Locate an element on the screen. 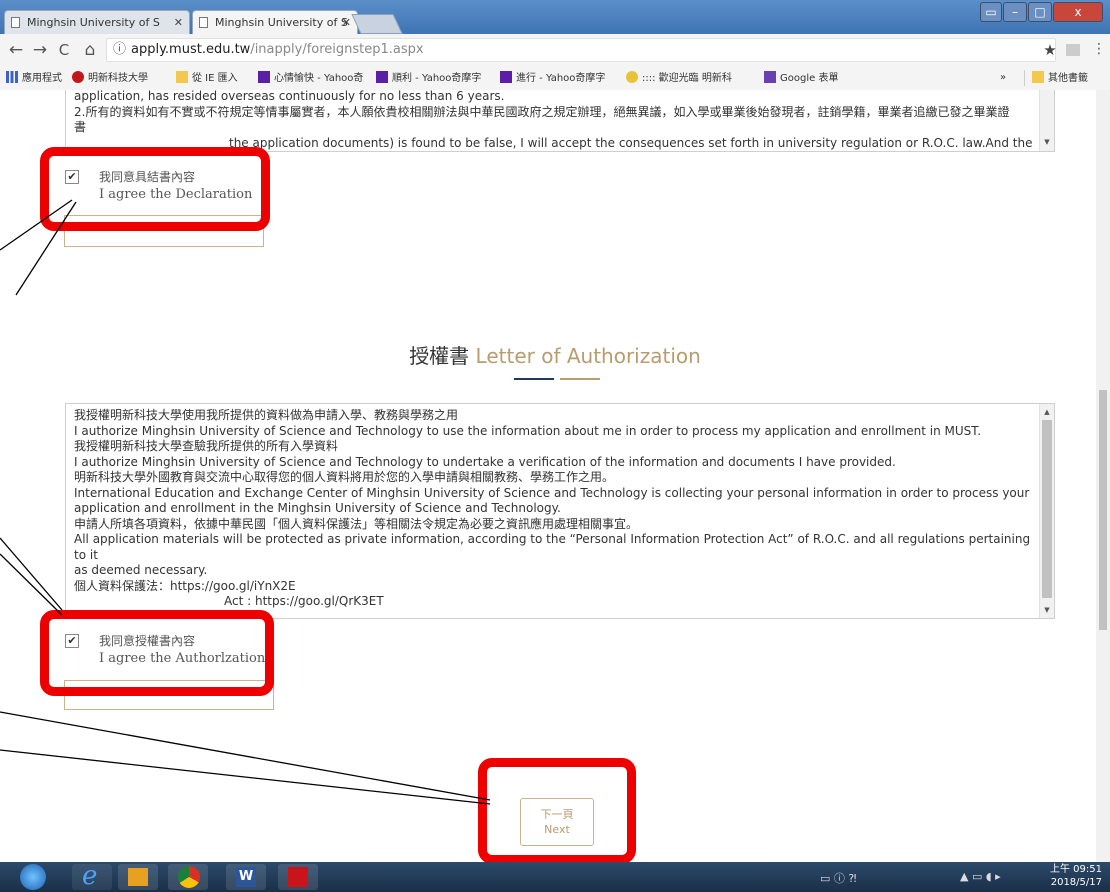 The height and width of the screenshot is (892, 1110). bookmark-yahoo-1: 心情愉快 - Yahoo奇 is located at coordinates (310, 78).